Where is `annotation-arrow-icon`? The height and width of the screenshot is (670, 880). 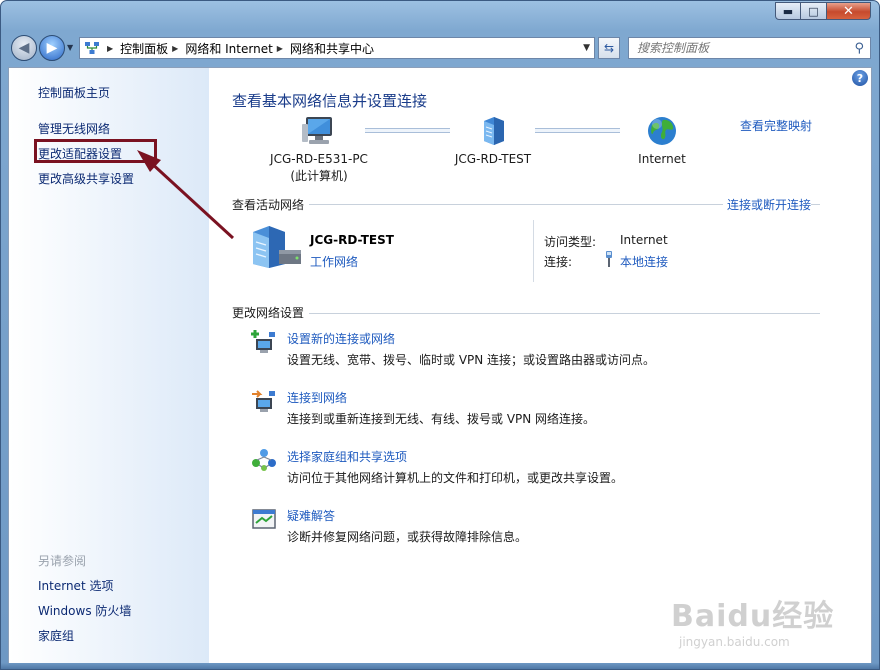 annotation-arrow-icon is located at coordinates (186, 195).